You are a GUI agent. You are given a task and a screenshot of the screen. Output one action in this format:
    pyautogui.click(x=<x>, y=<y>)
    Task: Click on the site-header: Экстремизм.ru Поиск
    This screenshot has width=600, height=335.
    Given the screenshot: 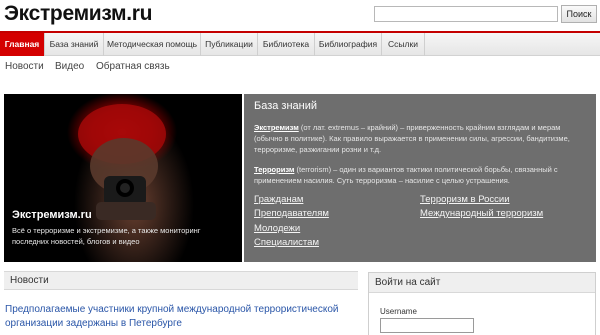 What is the action you would take?
    pyautogui.click(x=300, y=14)
    